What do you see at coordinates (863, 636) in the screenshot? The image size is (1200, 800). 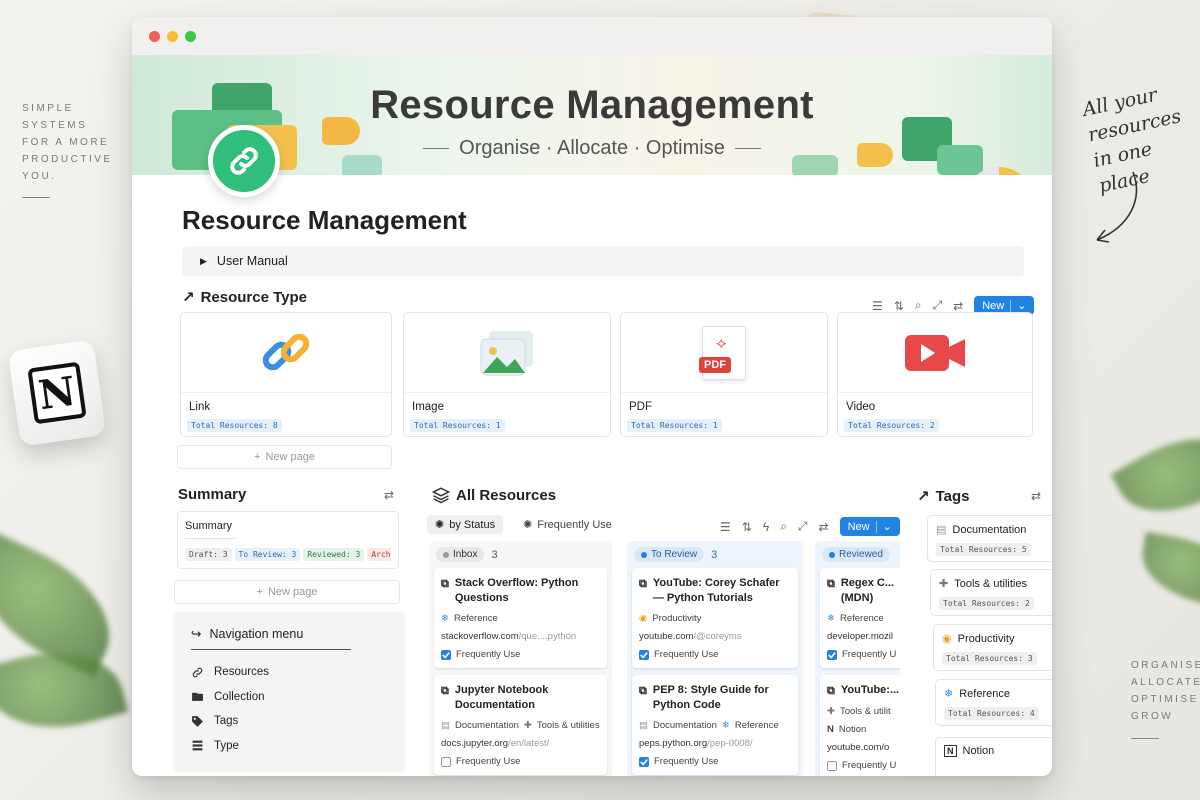 I see `resource-url: developer.mozil` at bounding box center [863, 636].